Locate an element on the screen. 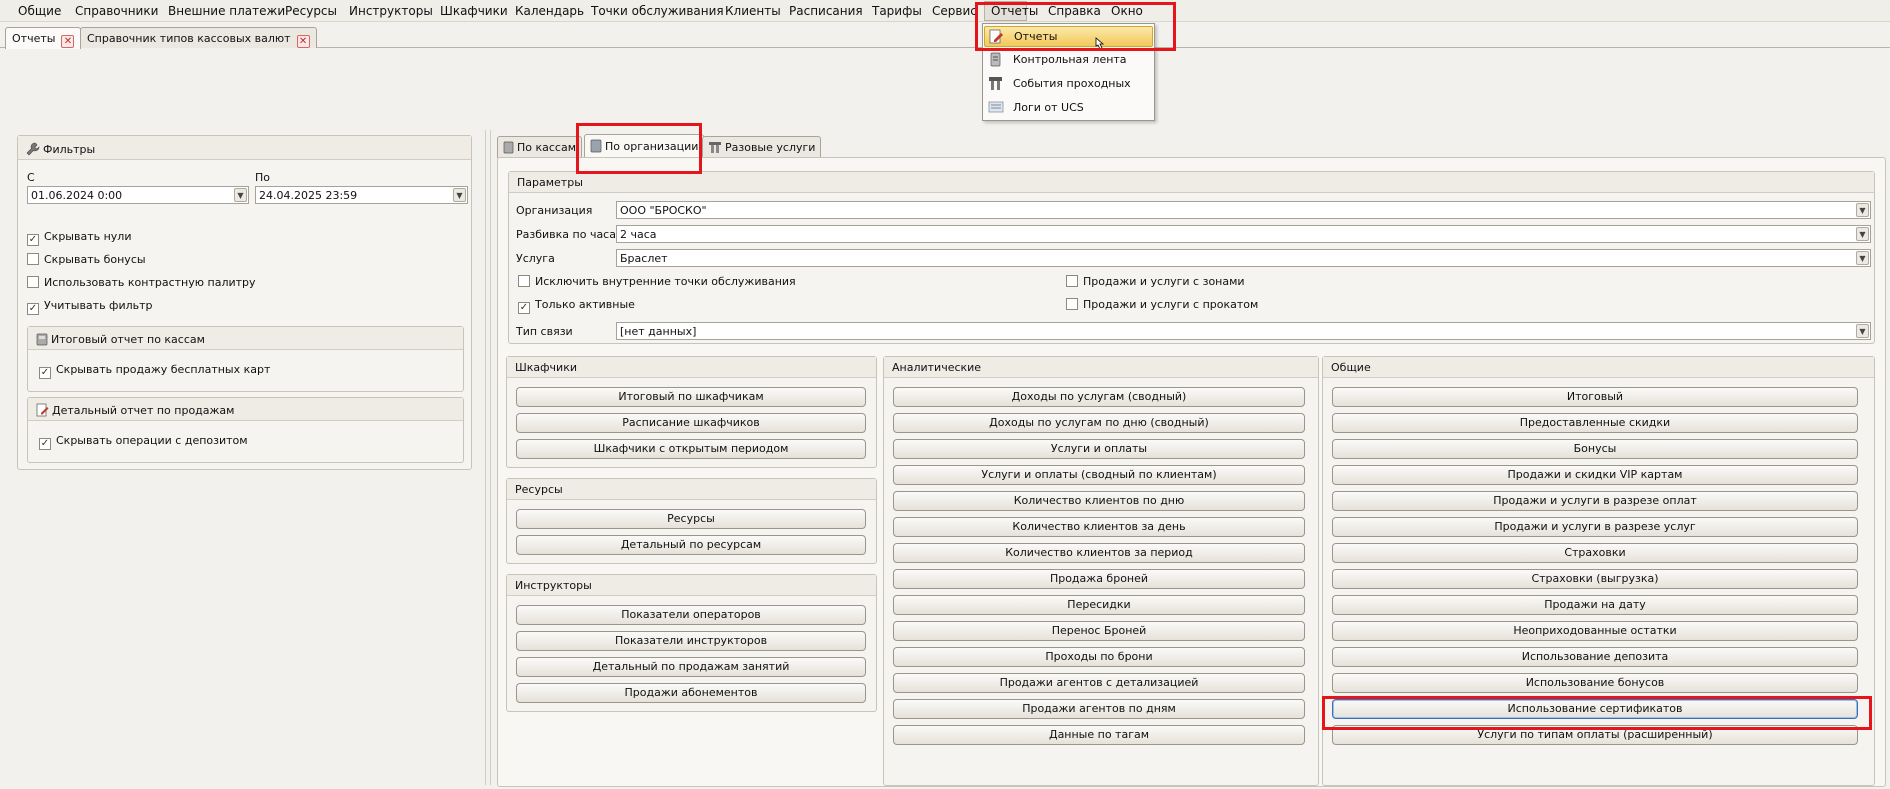 The height and width of the screenshot is (789, 1890). report-button: Перенос Броней is located at coordinates (1099, 631).